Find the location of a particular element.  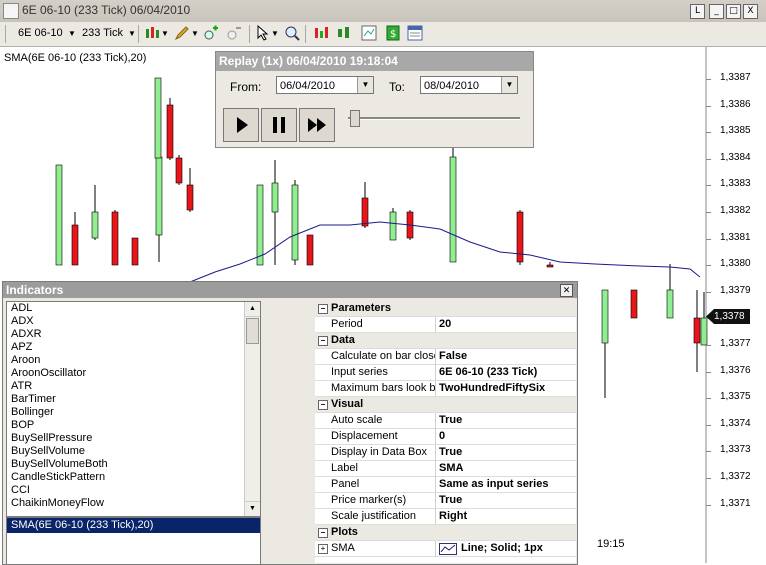

property-value: Same as input series is located at coordinates (493, 484).